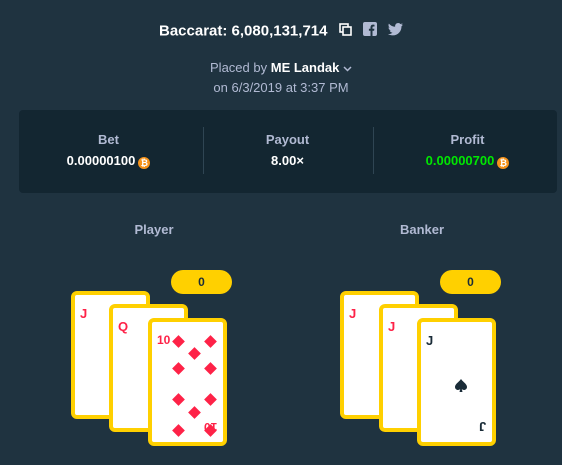 The image size is (562, 465). I want to click on spade-pip-icon, so click(461, 388).